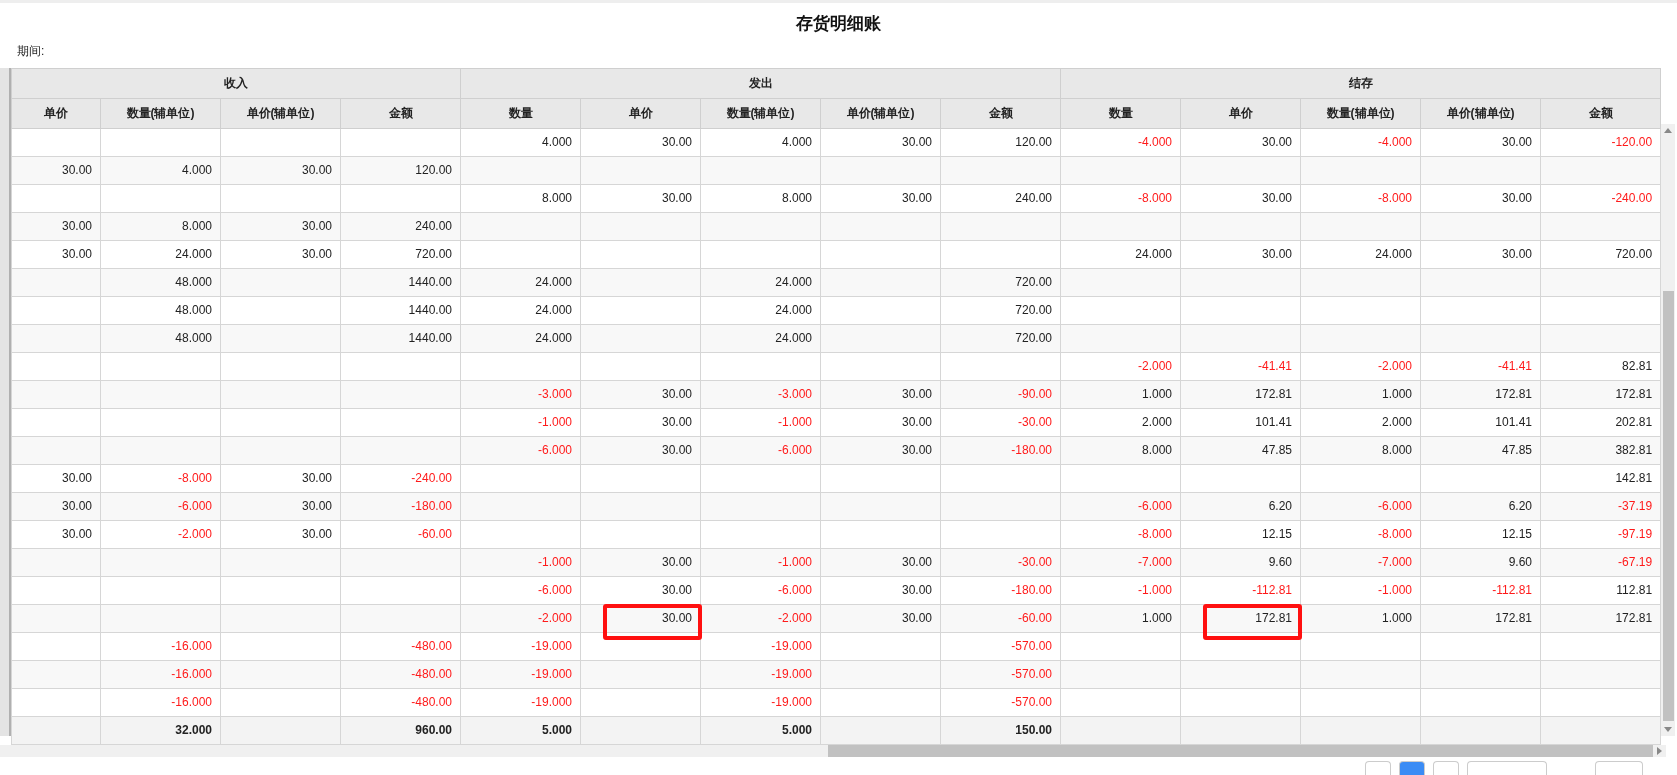  I want to click on column-group-header: 发出, so click(760, 83).